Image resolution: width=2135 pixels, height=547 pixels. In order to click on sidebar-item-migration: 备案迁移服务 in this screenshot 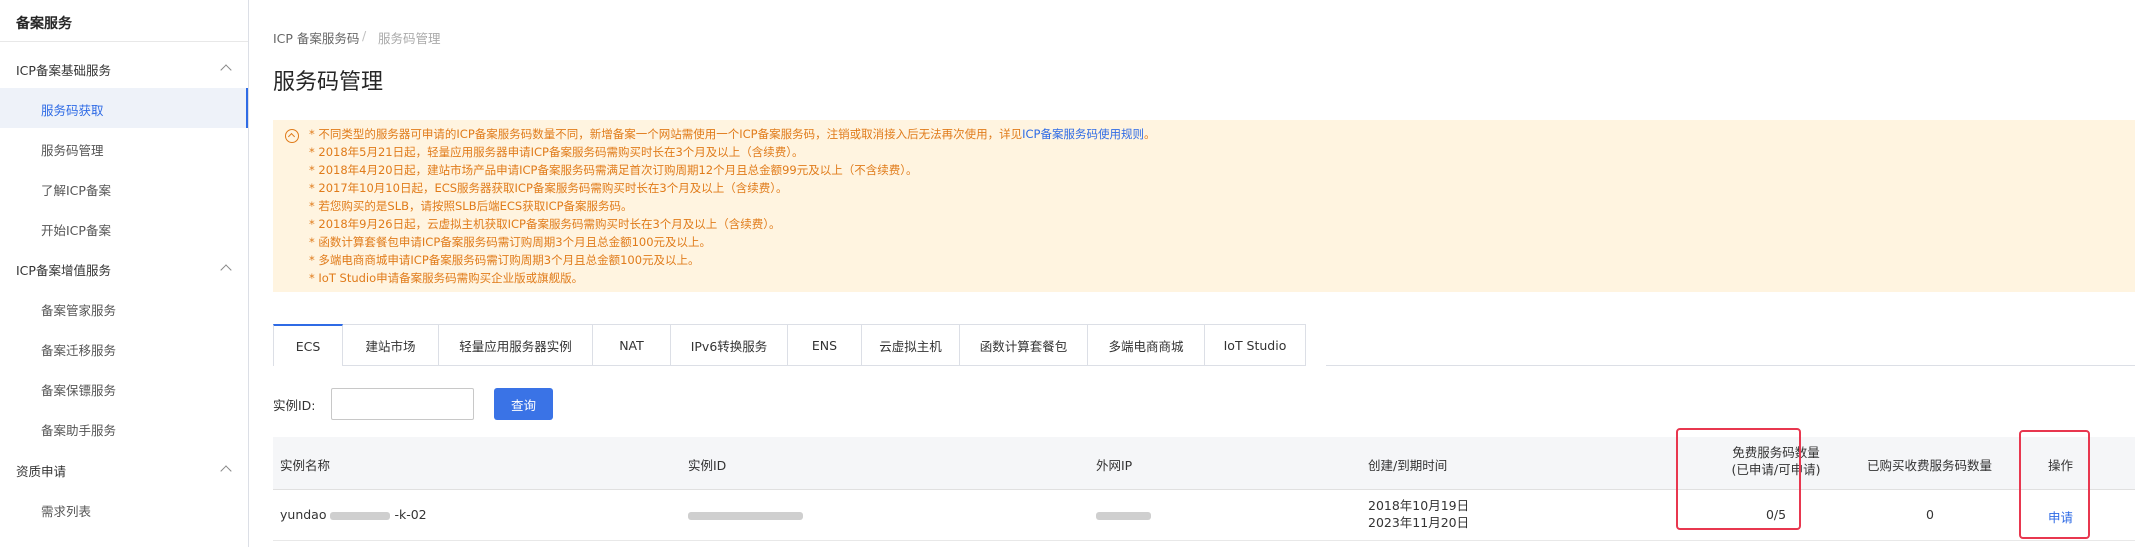, I will do `click(124, 348)`.